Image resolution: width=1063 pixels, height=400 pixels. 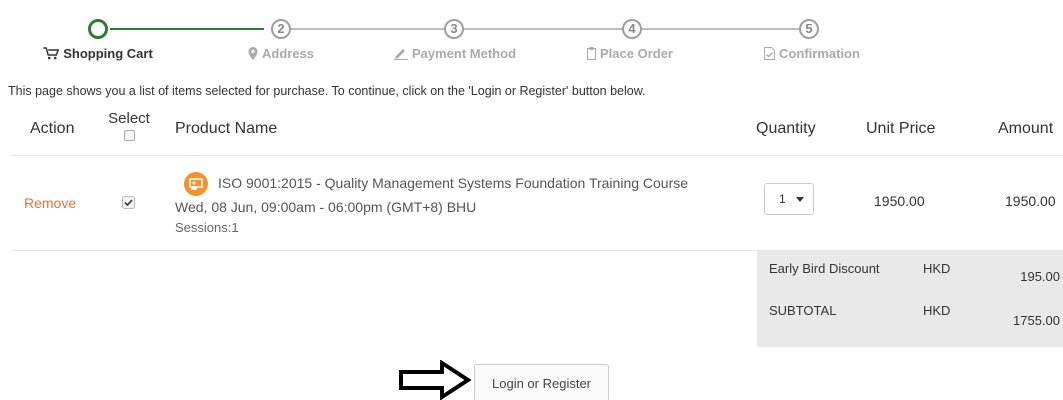 I want to click on step-label-text: Place Order, so click(x=636, y=53).